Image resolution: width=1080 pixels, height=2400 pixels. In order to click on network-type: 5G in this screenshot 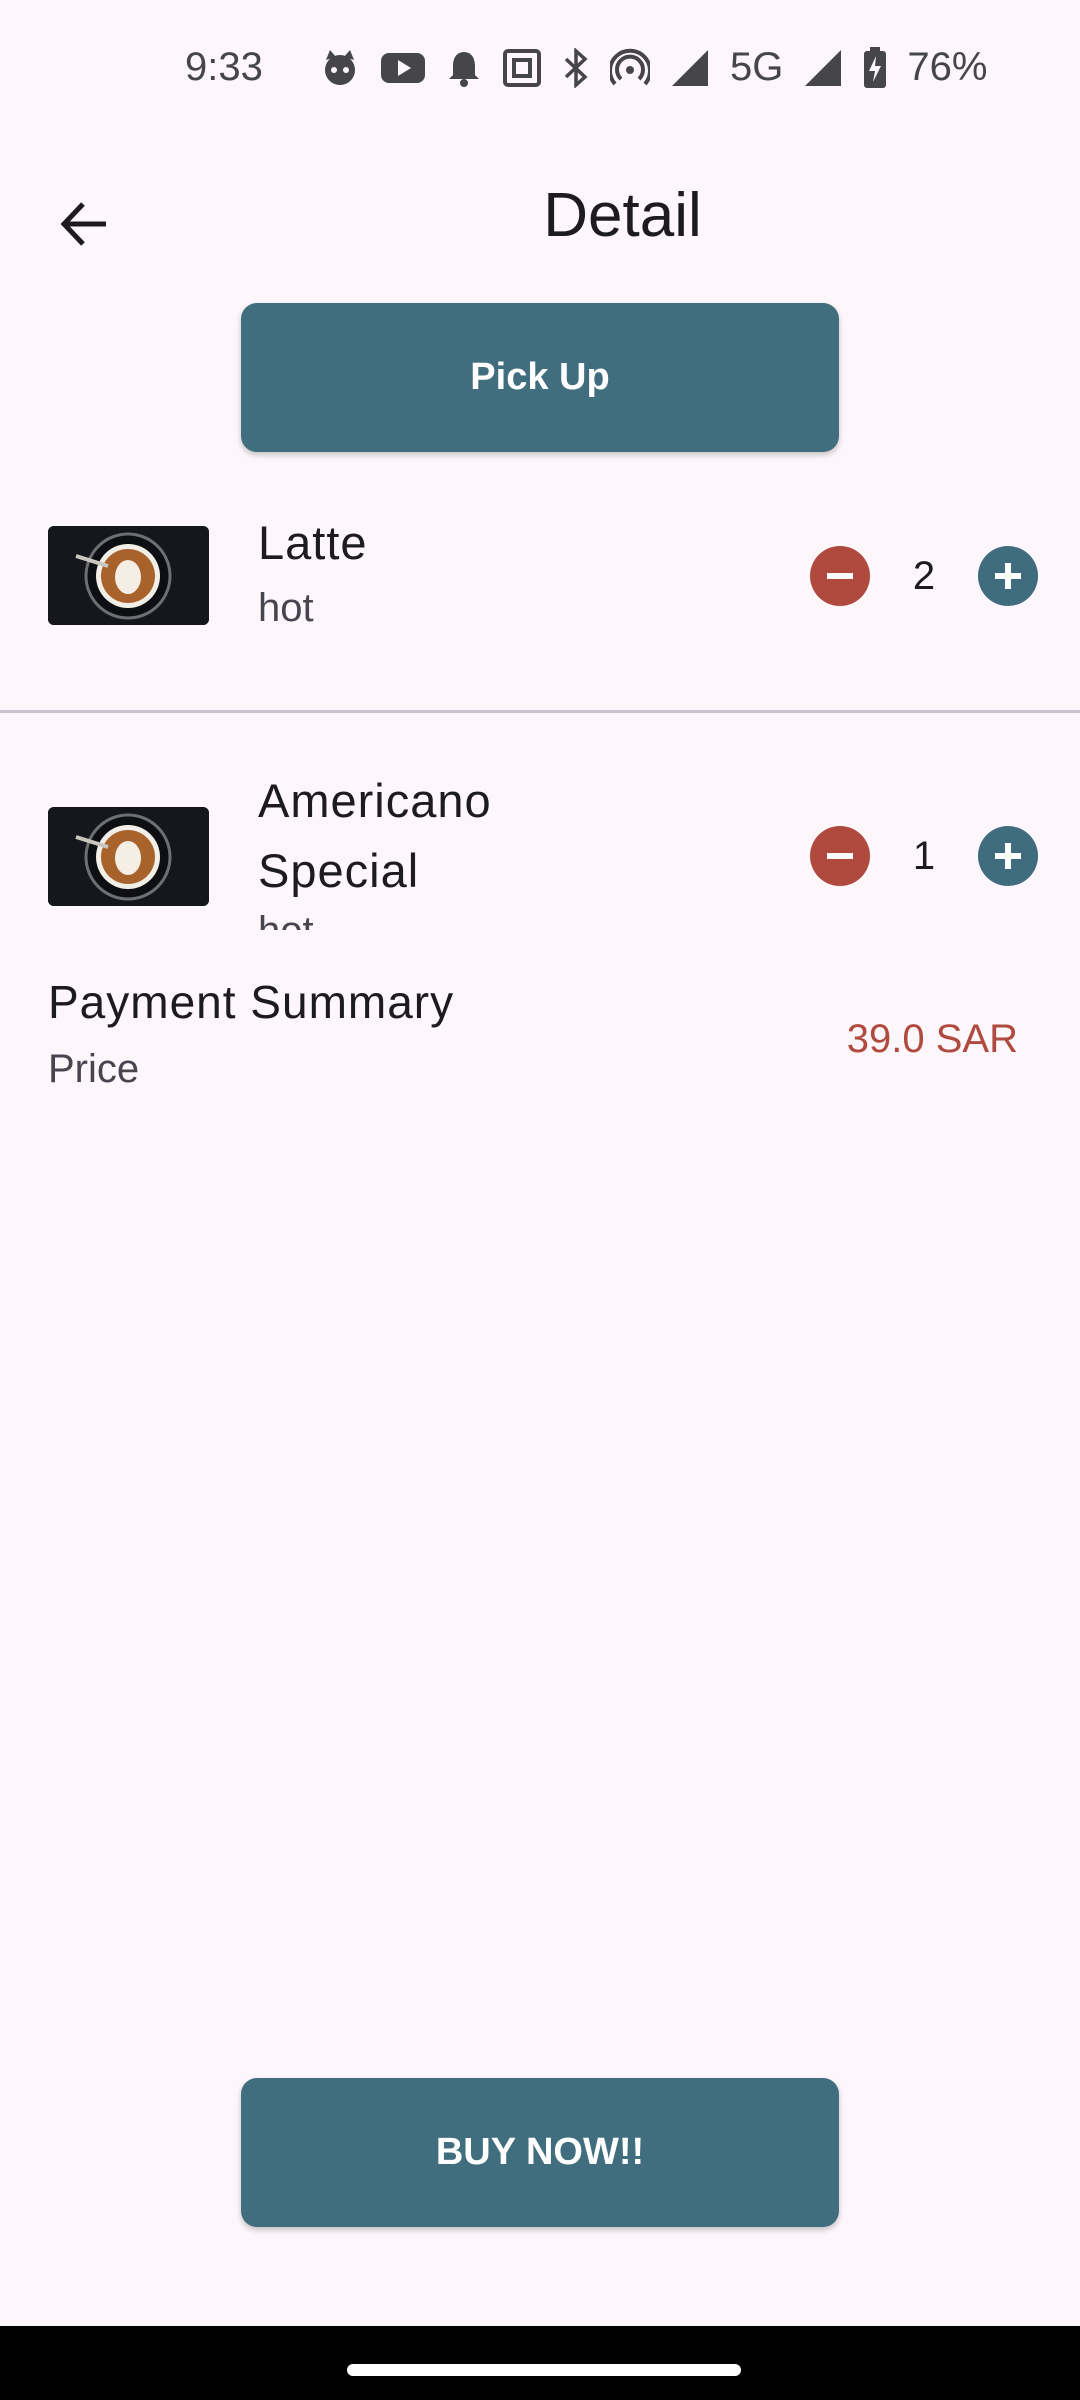, I will do `click(757, 67)`.